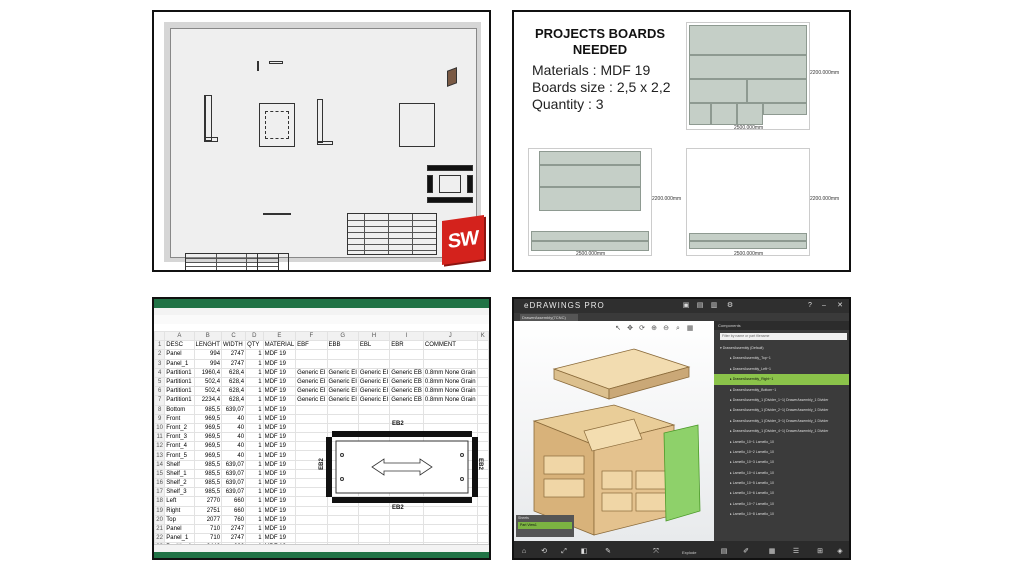 The height and width of the screenshot is (575, 1024). What do you see at coordinates (311, 345) in the screenshot?
I see `cell: EBF` at bounding box center [311, 345].